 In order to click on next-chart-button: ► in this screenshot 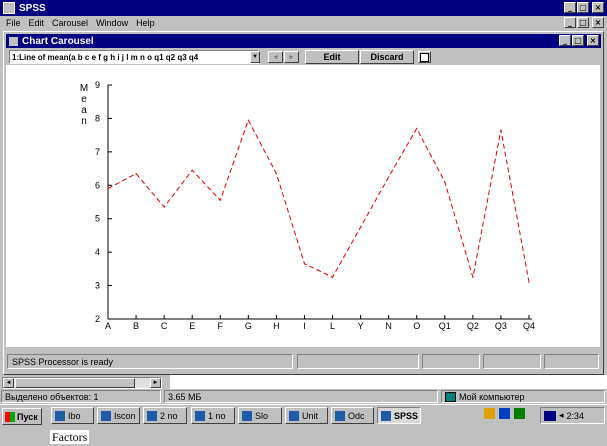, I will do `click(291, 57)`.